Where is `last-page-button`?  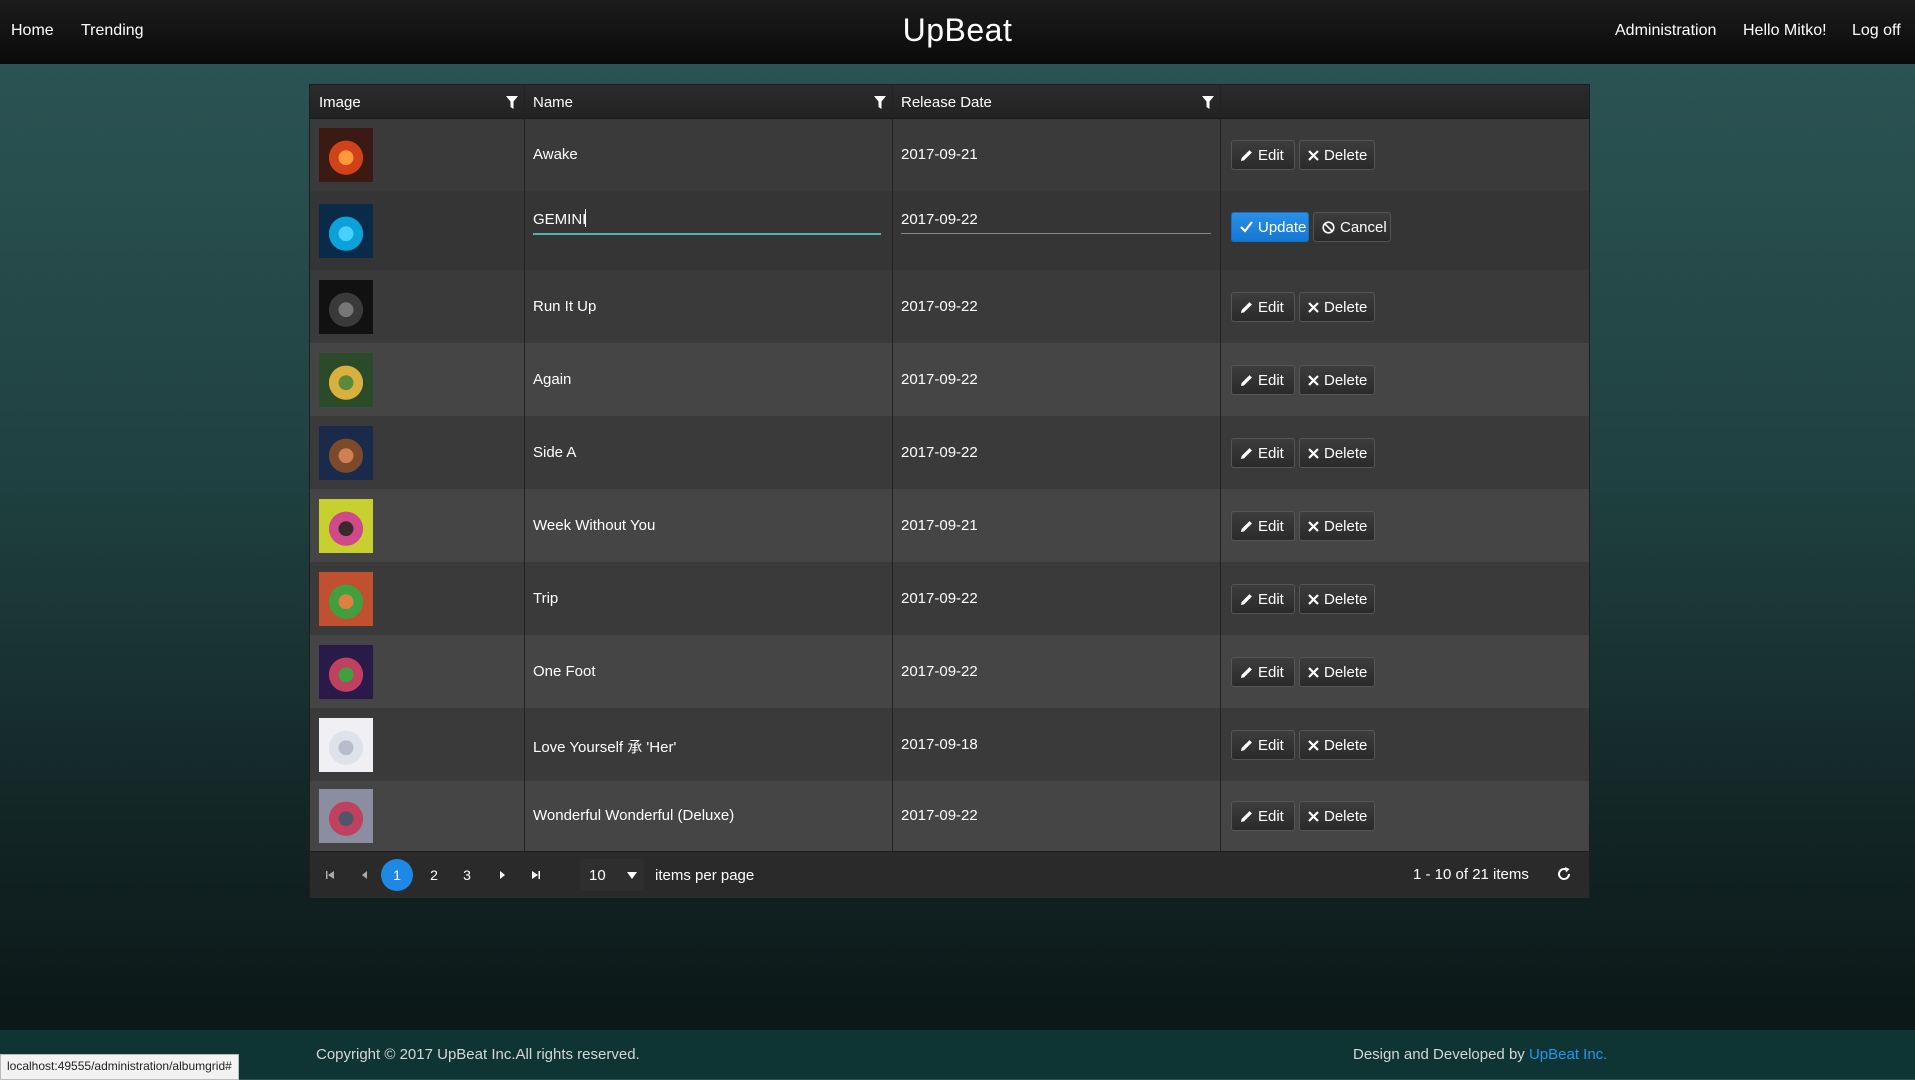
last-page-button is located at coordinates (536, 875).